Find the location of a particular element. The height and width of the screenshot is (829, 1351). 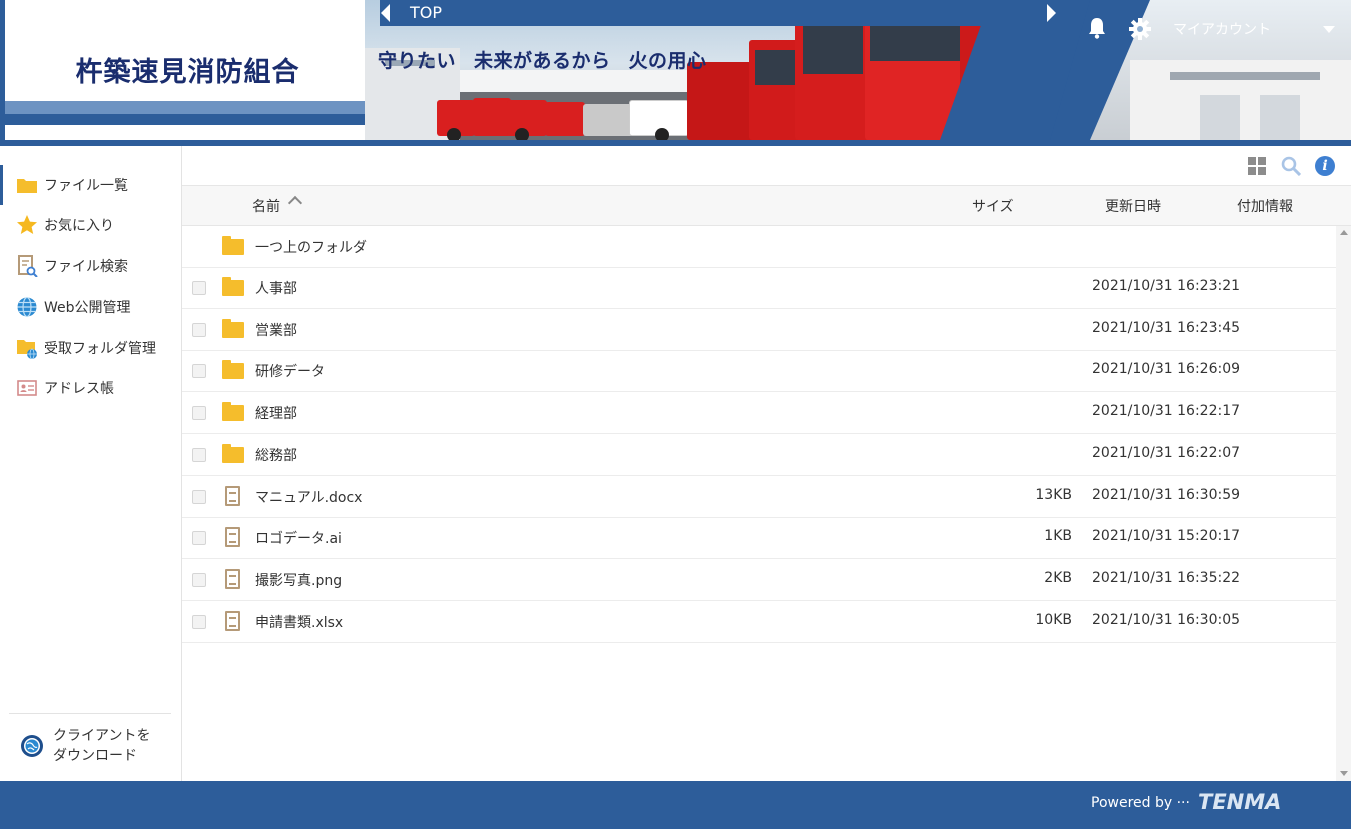

row-modified: 2021/10/31 16:30:05 is located at coordinates (1166, 620).